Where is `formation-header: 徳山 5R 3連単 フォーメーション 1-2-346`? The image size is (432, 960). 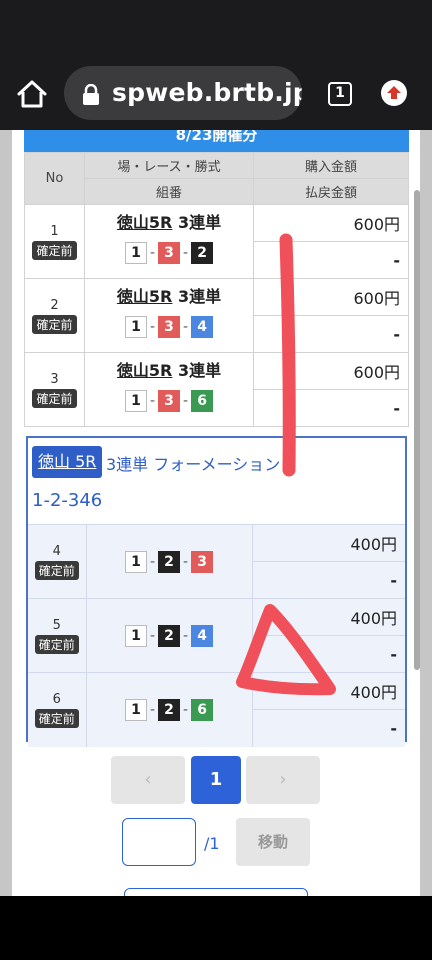 formation-header: 徳山 5R 3連単 フォーメーション 1-2-346 is located at coordinates (216, 481).